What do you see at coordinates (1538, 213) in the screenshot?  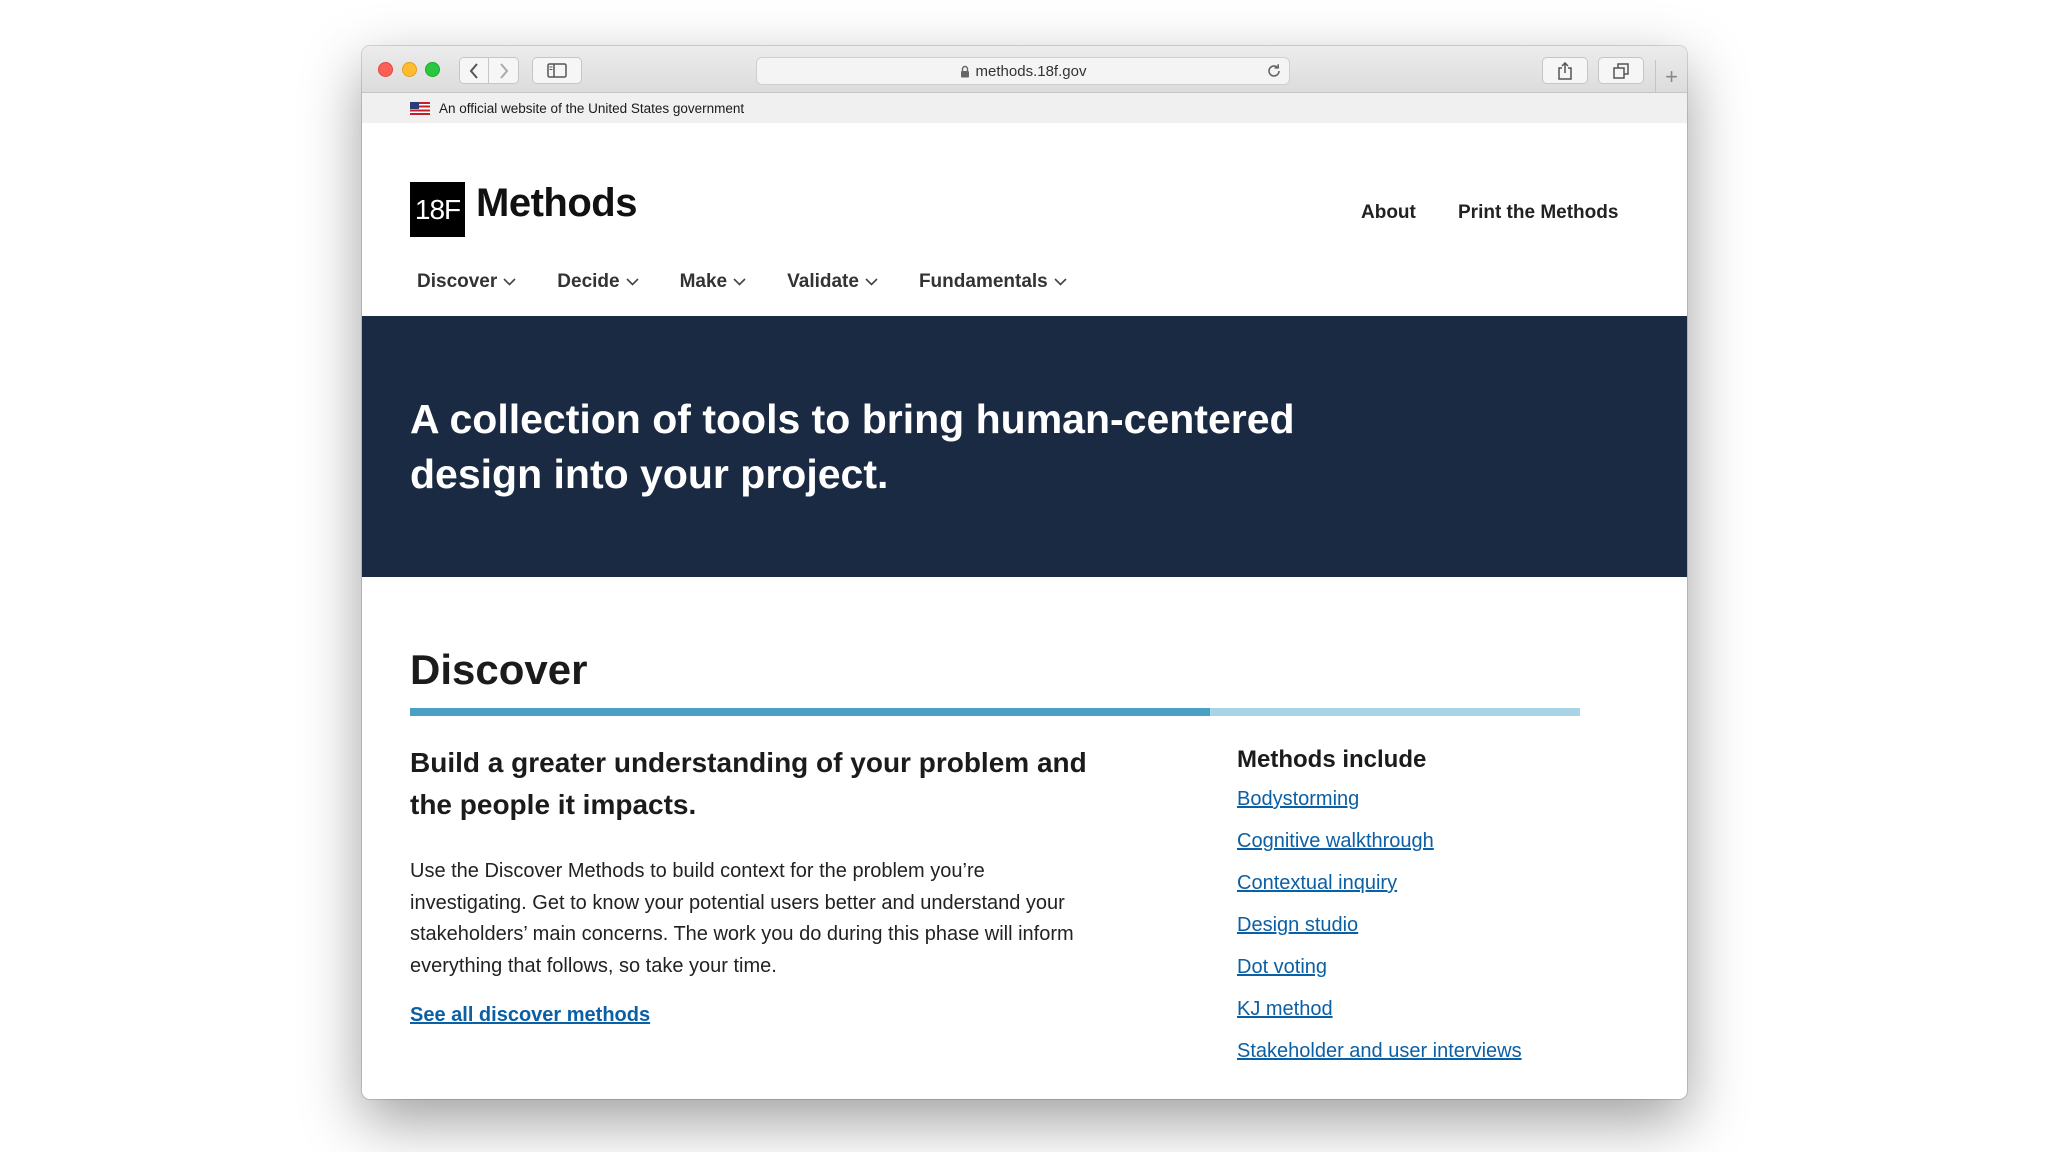 I see `print-the-methods-link: Print the Methods` at bounding box center [1538, 213].